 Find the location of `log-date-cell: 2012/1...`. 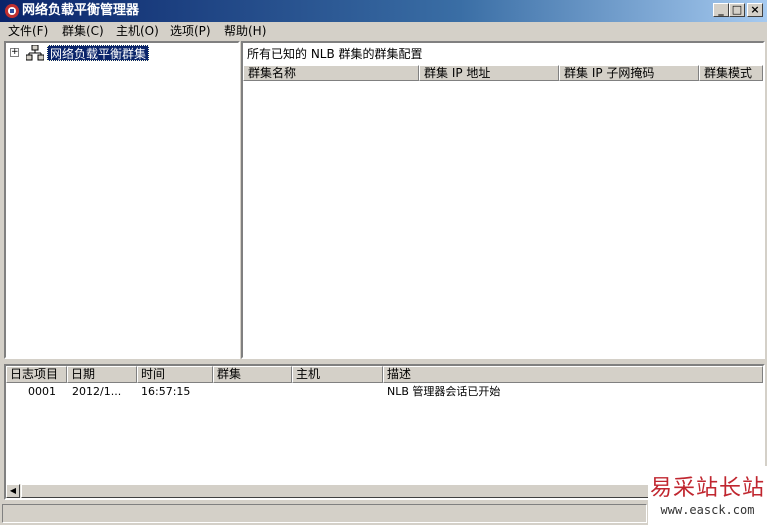

log-date-cell: 2012/1... is located at coordinates (97, 391).